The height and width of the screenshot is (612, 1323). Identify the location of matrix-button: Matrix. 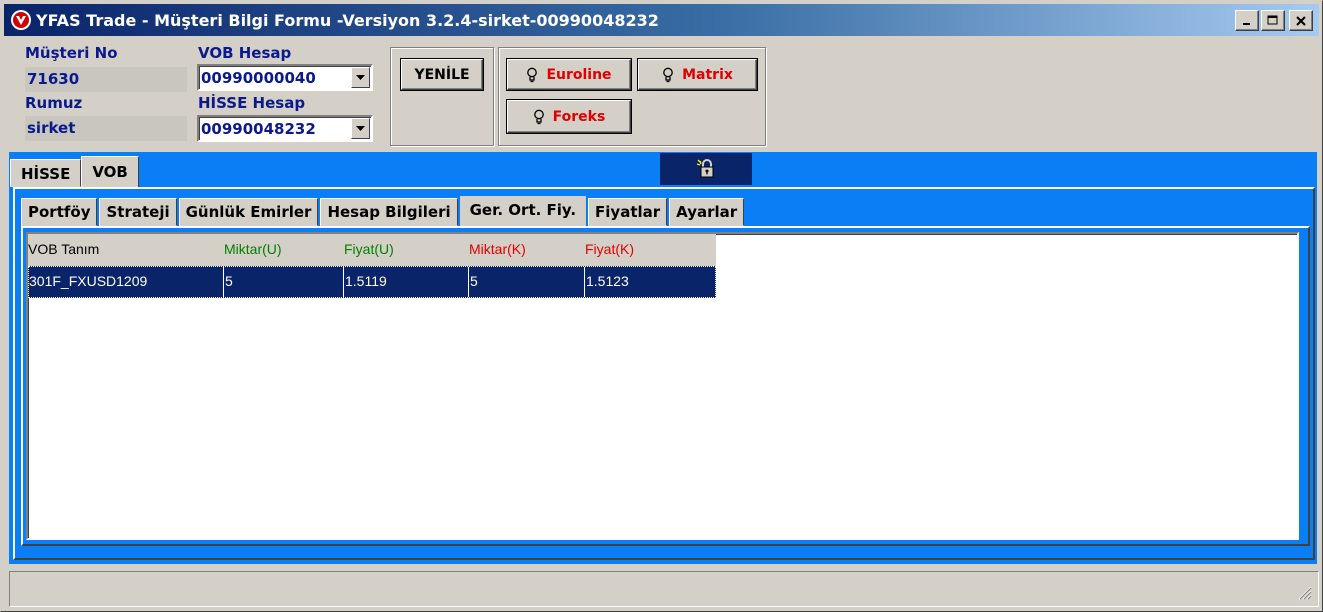
(697, 74).